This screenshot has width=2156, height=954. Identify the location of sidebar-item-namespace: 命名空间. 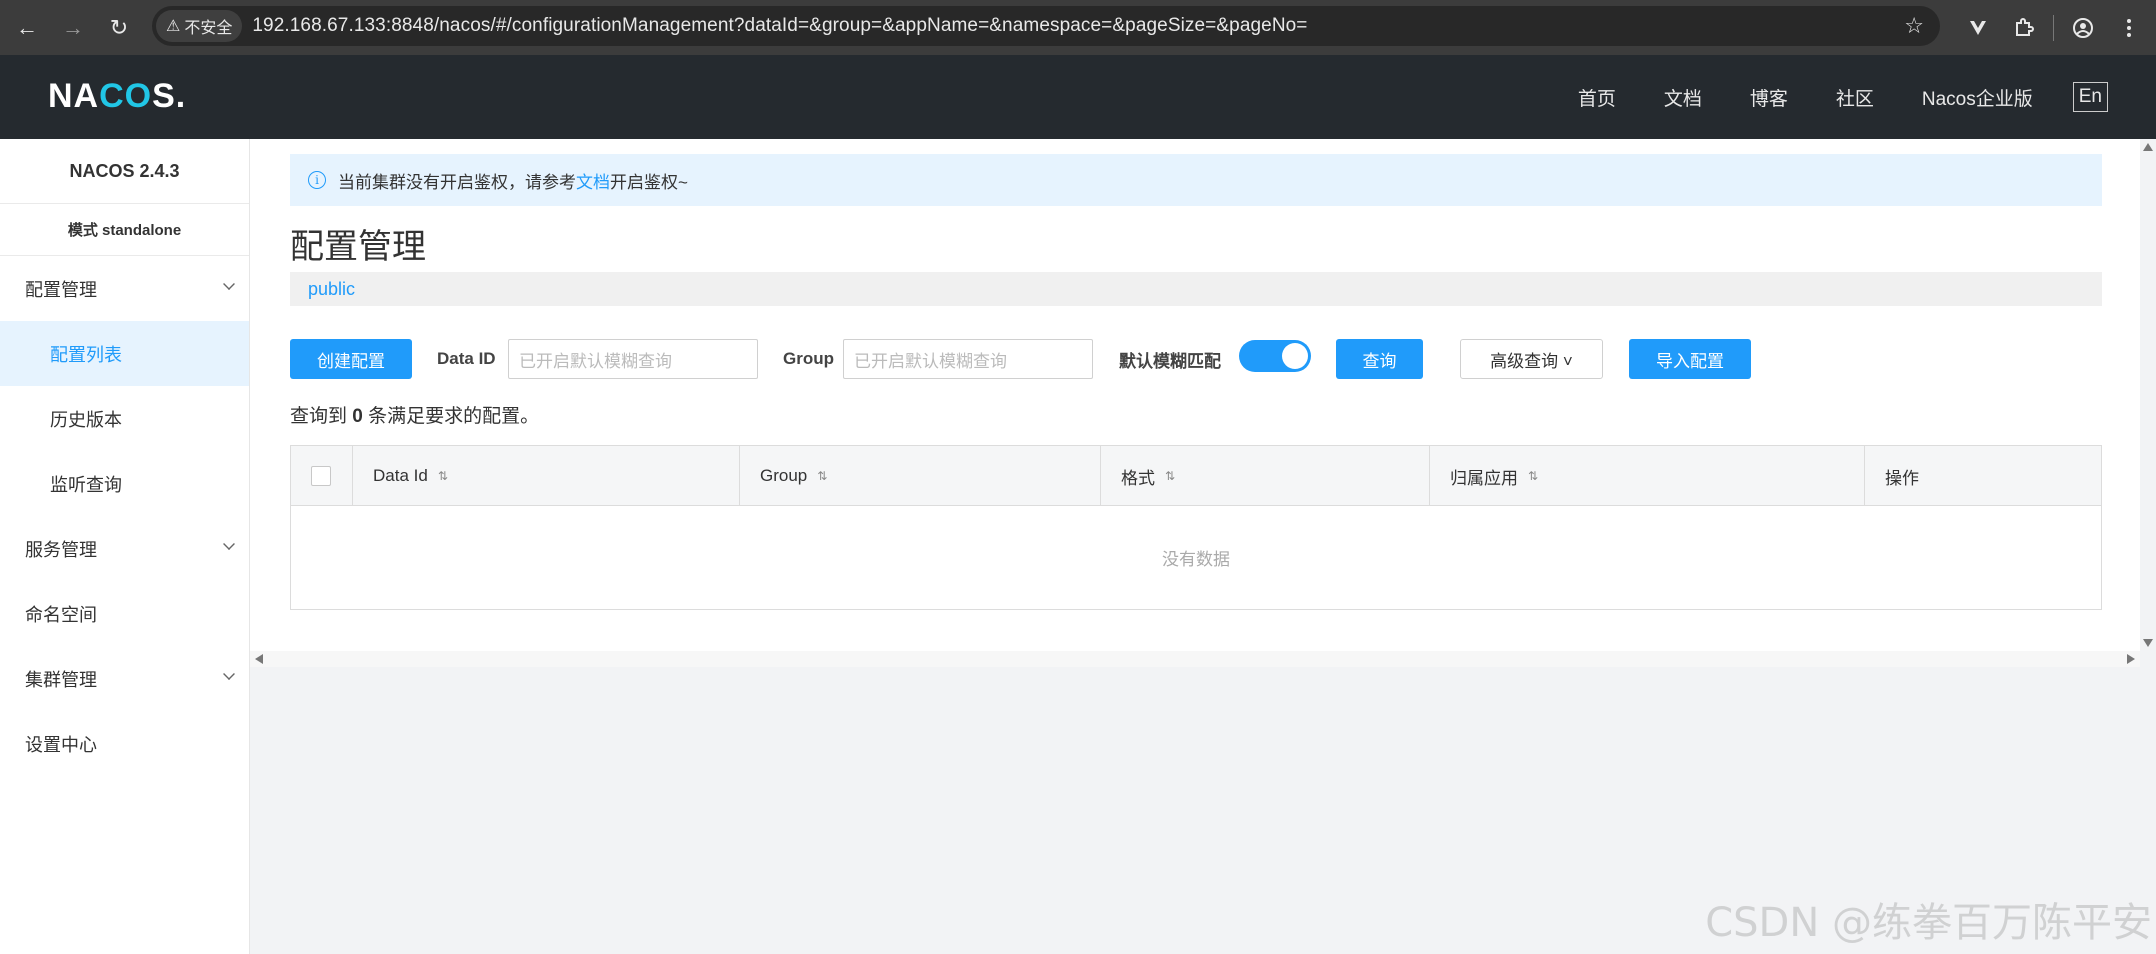
(124, 613).